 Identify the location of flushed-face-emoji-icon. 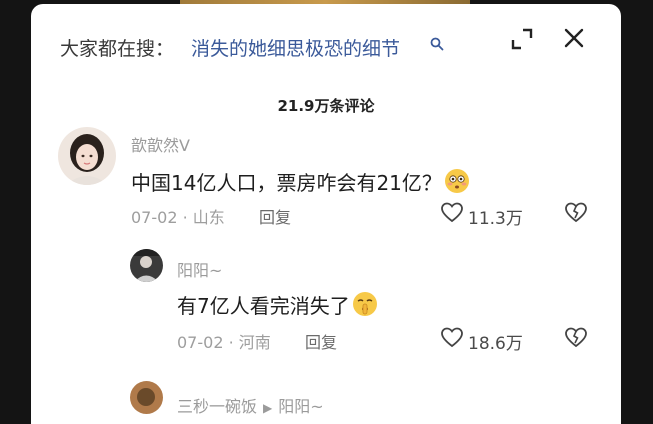
(456, 181).